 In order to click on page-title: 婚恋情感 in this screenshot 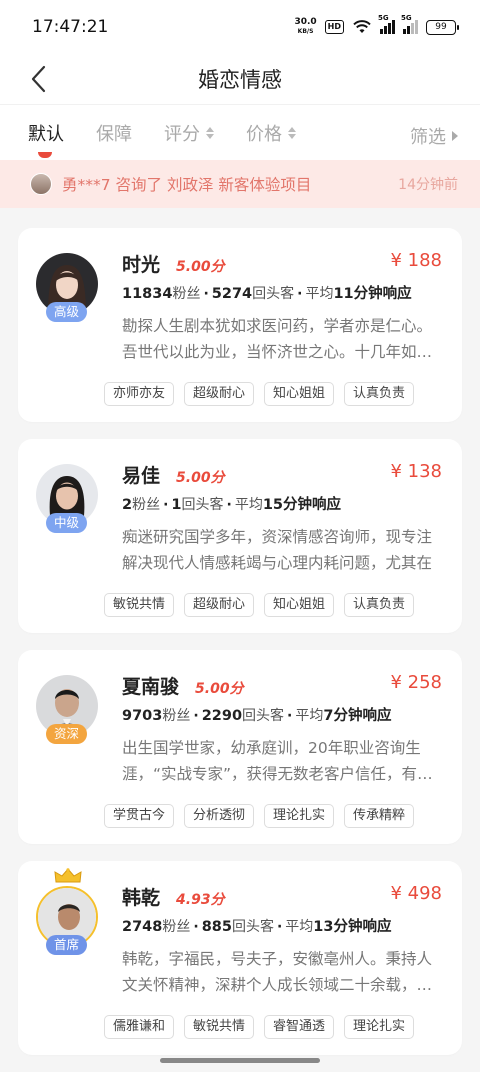, I will do `click(240, 80)`.